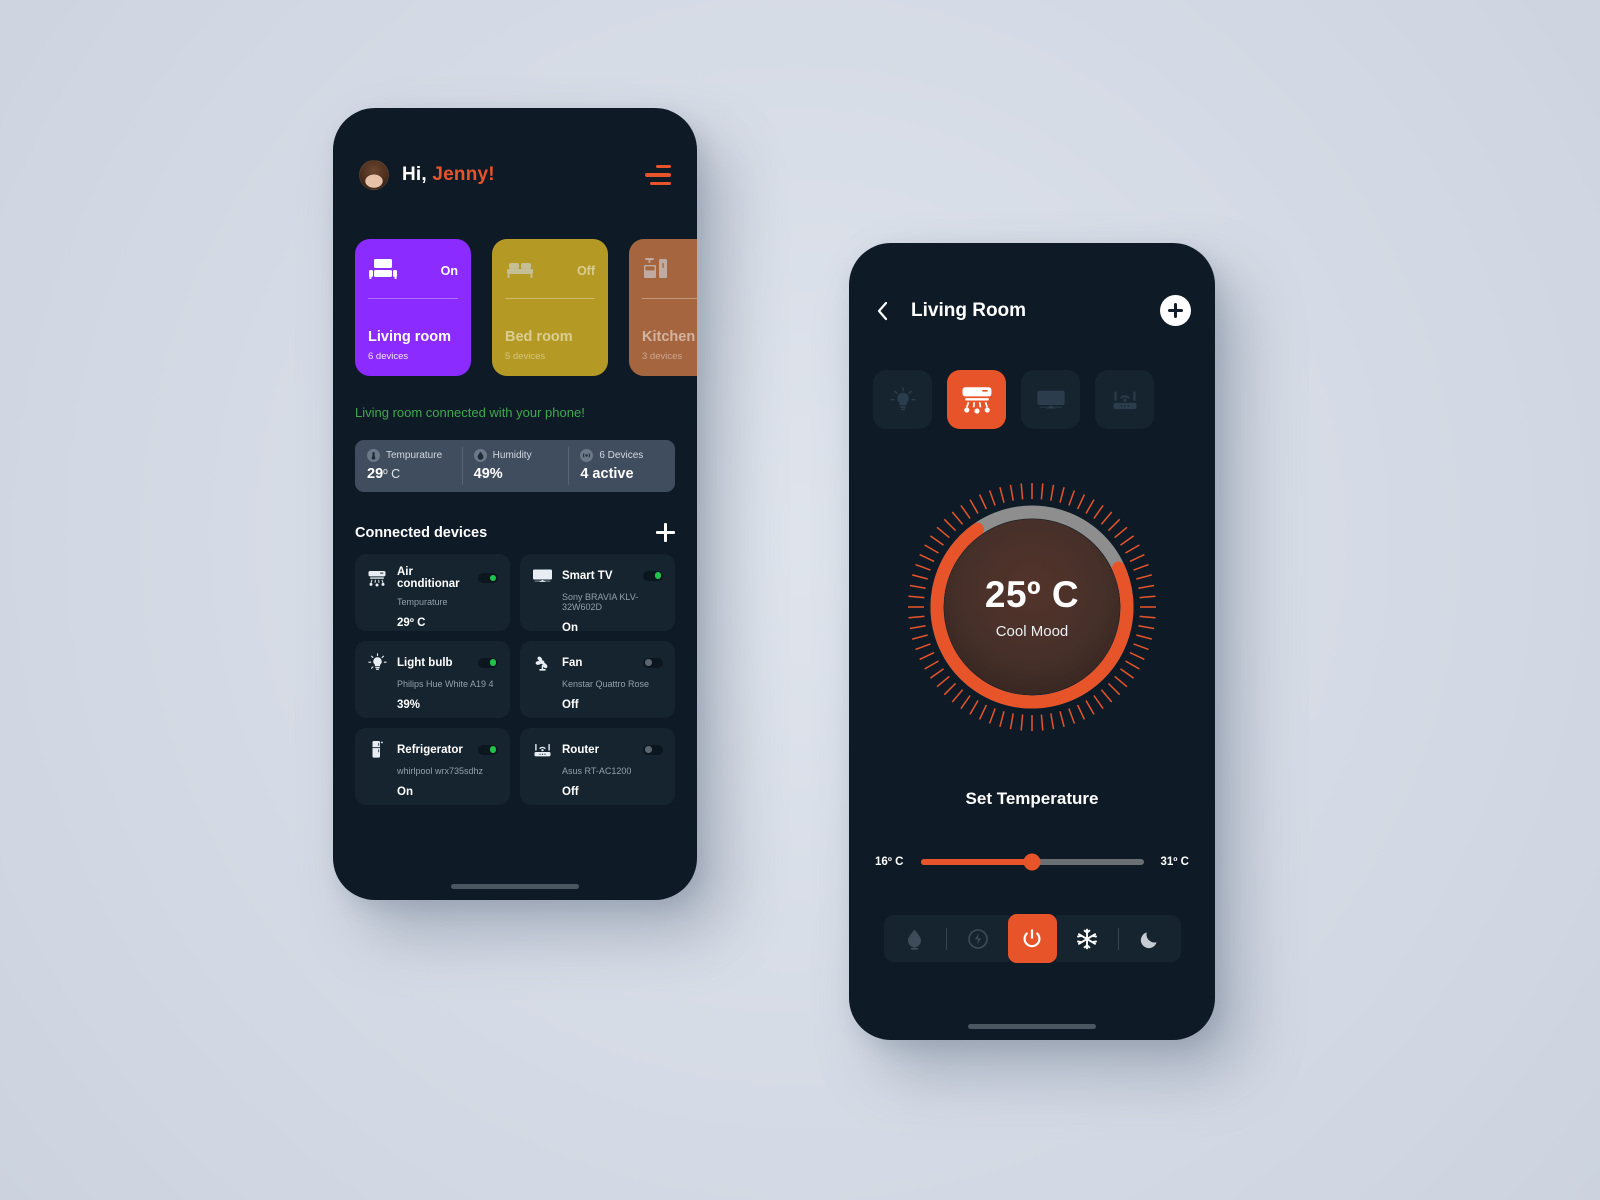 The image size is (1600, 1200). Describe the element at coordinates (432, 592) in the screenshot. I see `device-card-air-conditionar: Air conditionar Tempurature 29º C` at that location.